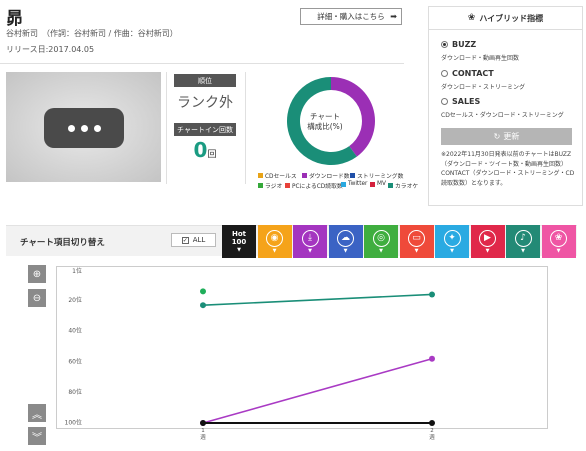  I want to click on toggle-title: チャート項目切り替え, so click(62, 243).